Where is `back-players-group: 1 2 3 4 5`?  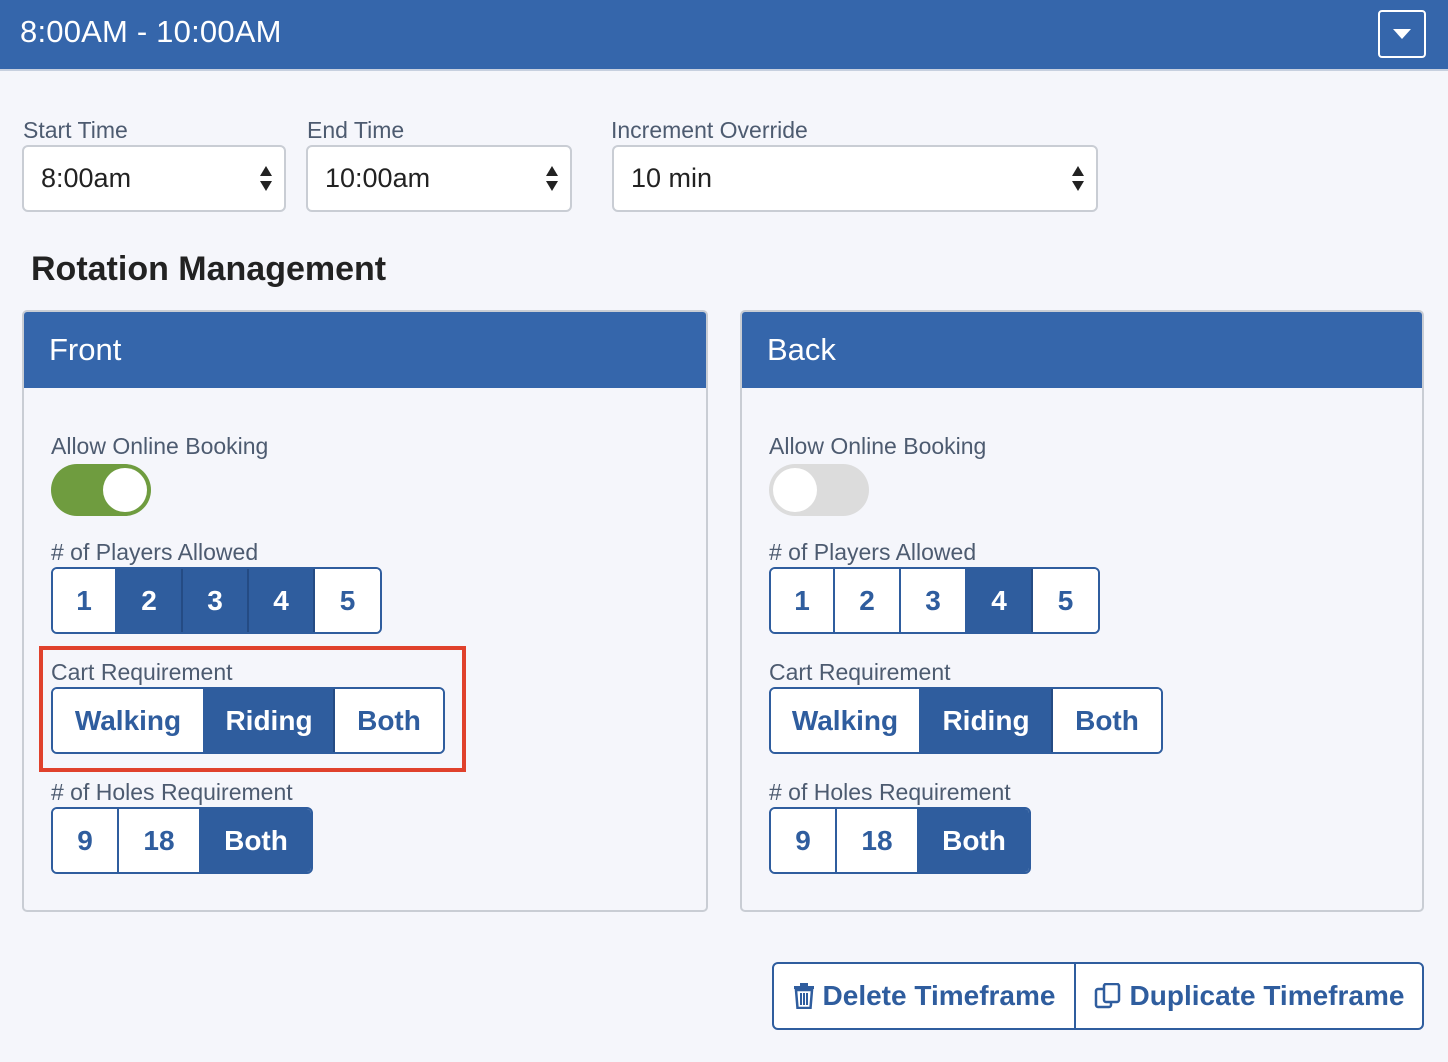 back-players-group: 1 2 3 4 5 is located at coordinates (934, 600).